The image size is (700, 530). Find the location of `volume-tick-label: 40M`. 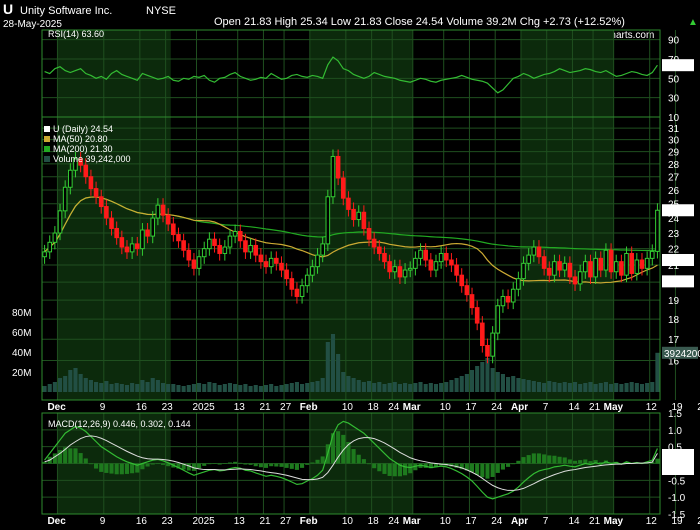

volume-tick-label: 40M is located at coordinates (21, 353).